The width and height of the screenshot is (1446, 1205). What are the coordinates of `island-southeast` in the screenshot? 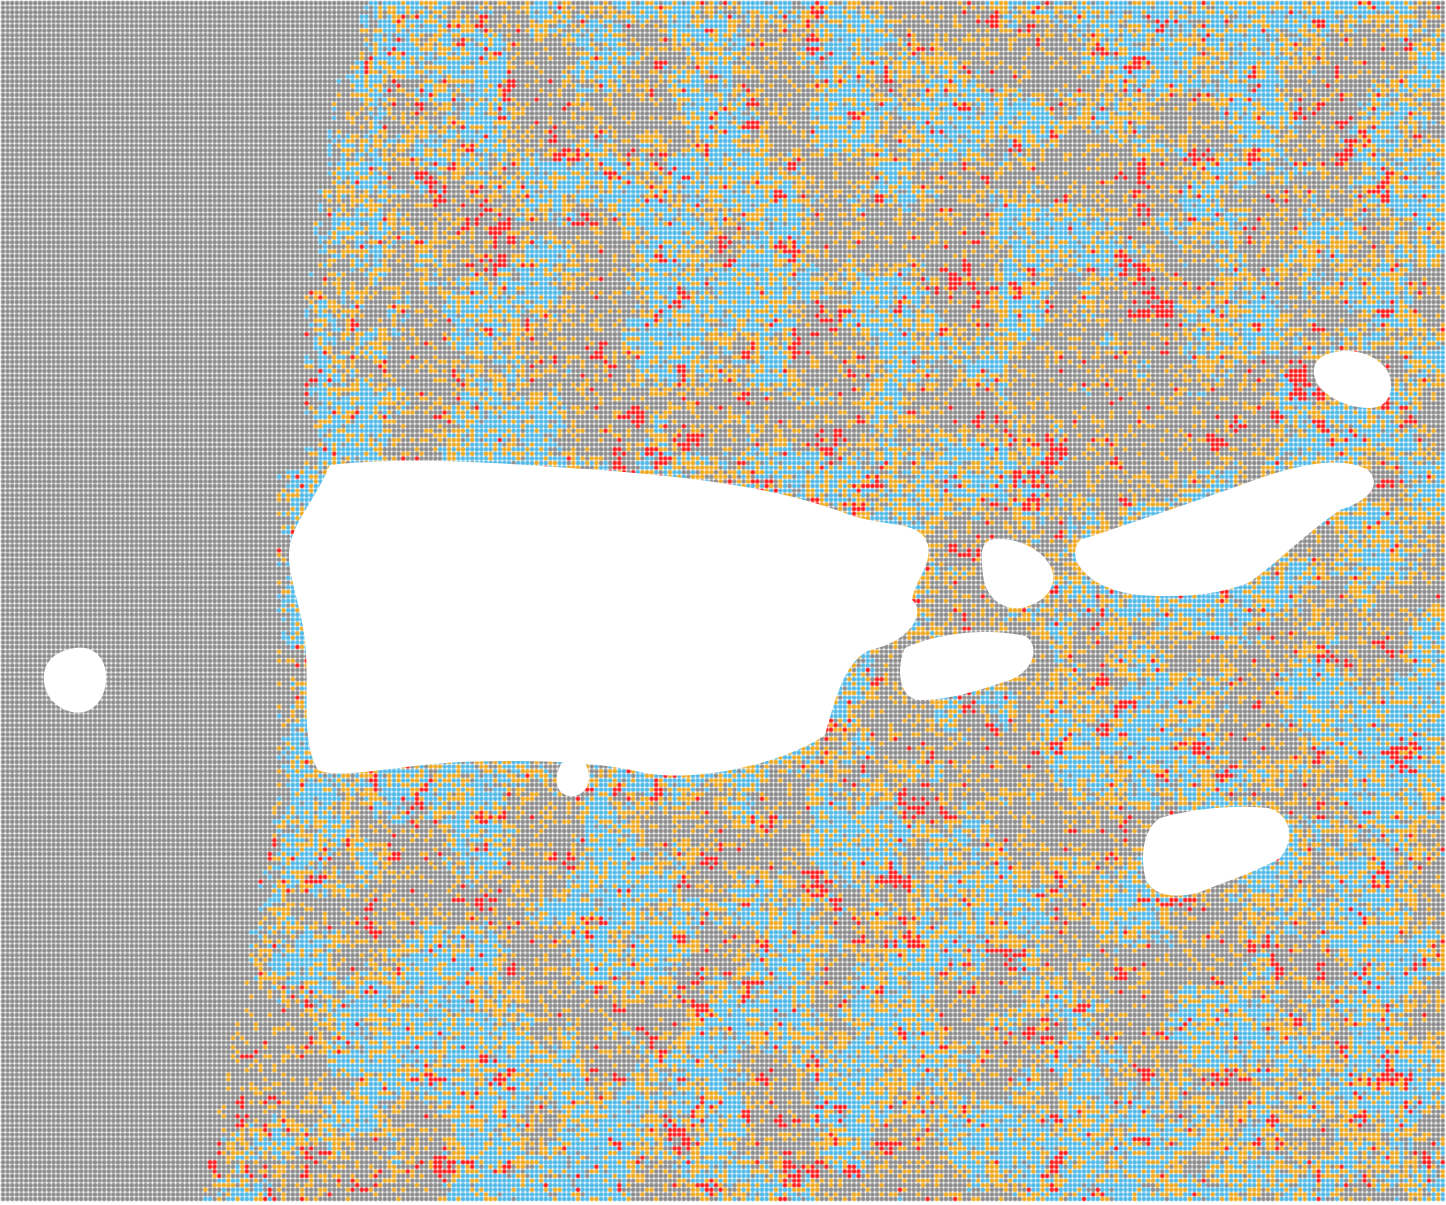 It's located at (1216, 851).